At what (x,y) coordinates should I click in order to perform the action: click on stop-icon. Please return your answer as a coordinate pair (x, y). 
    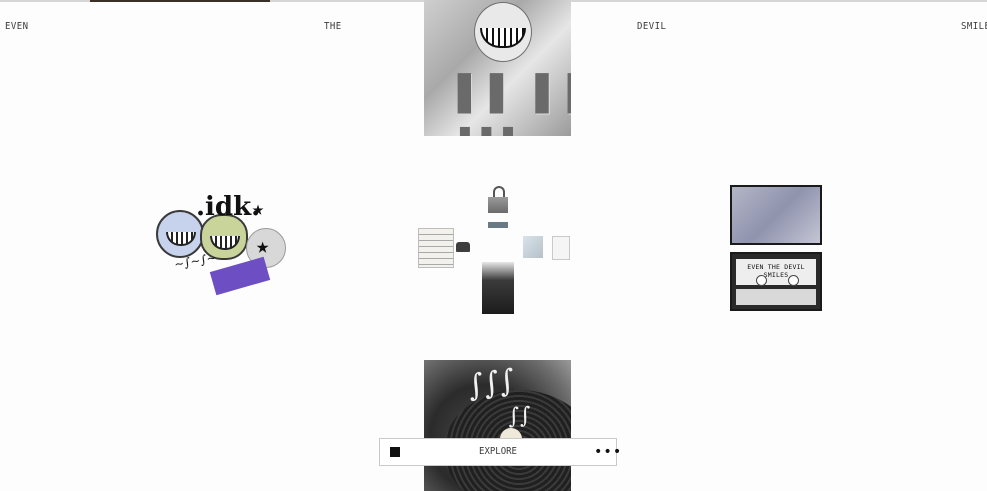
    Looking at the image, I should click on (395, 452).